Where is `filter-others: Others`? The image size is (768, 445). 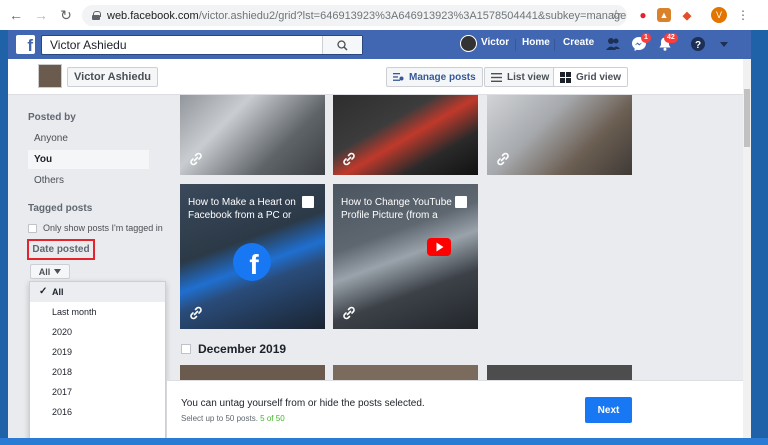
filter-others: Others is located at coordinates (88, 180).